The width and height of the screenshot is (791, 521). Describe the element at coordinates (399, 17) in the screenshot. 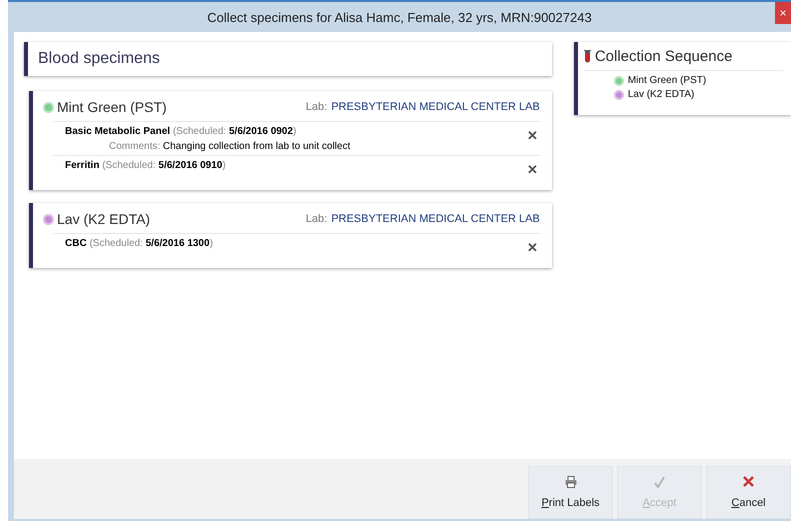

I see `window-title: Collect specimens for Alisa Hamc, Female, 32 yrs, MRN:90027243` at that location.